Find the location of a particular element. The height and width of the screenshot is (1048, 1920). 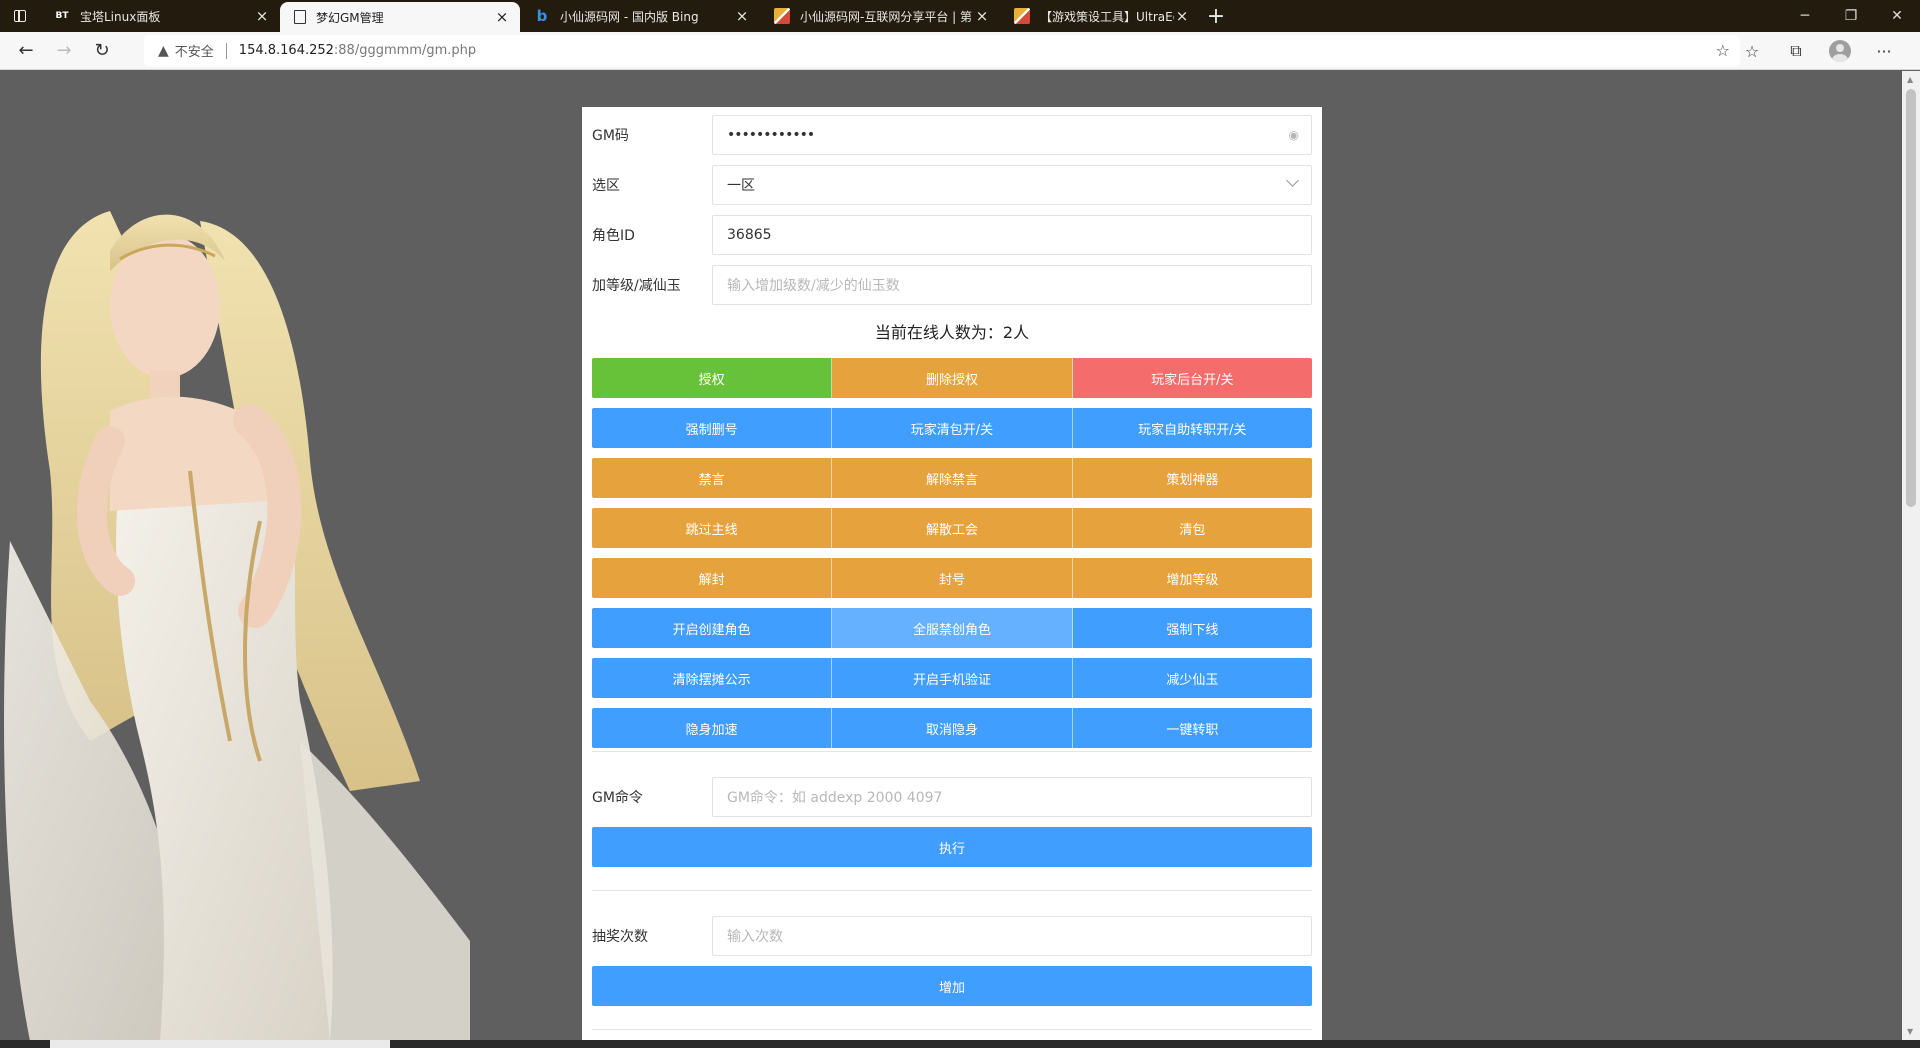

online-count: 当前在线人数为：2人 is located at coordinates (952, 332).